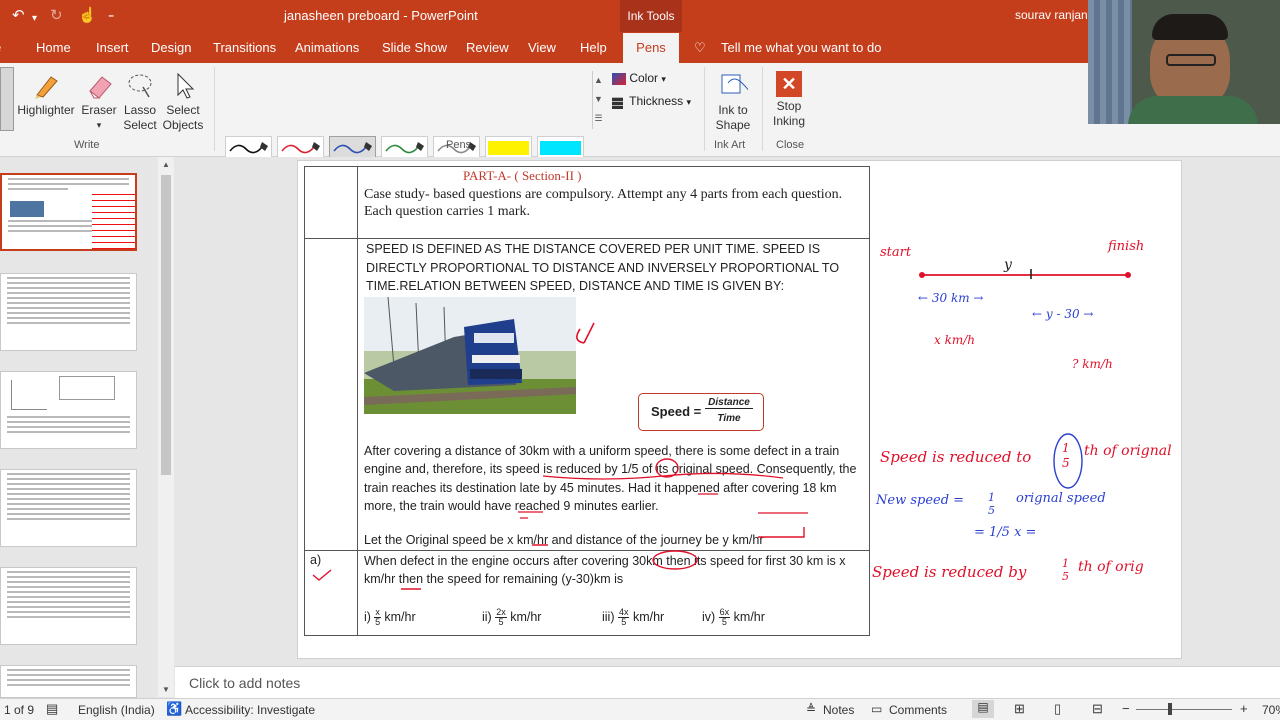 The image size is (1280, 720). What do you see at coordinates (111, 18) in the screenshot?
I see `customize-qat-icon: ⁼` at bounding box center [111, 18].